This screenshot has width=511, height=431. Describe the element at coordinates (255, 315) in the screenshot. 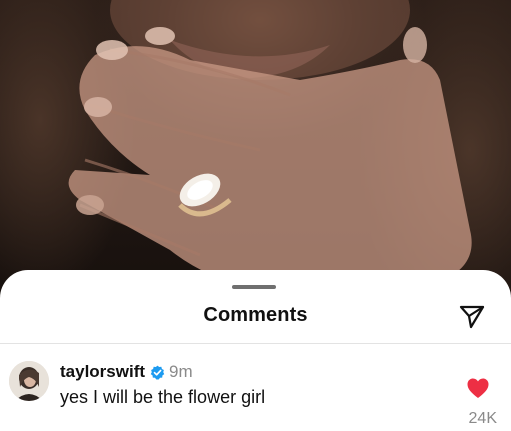

I see `sheet-title: Comments` at that location.